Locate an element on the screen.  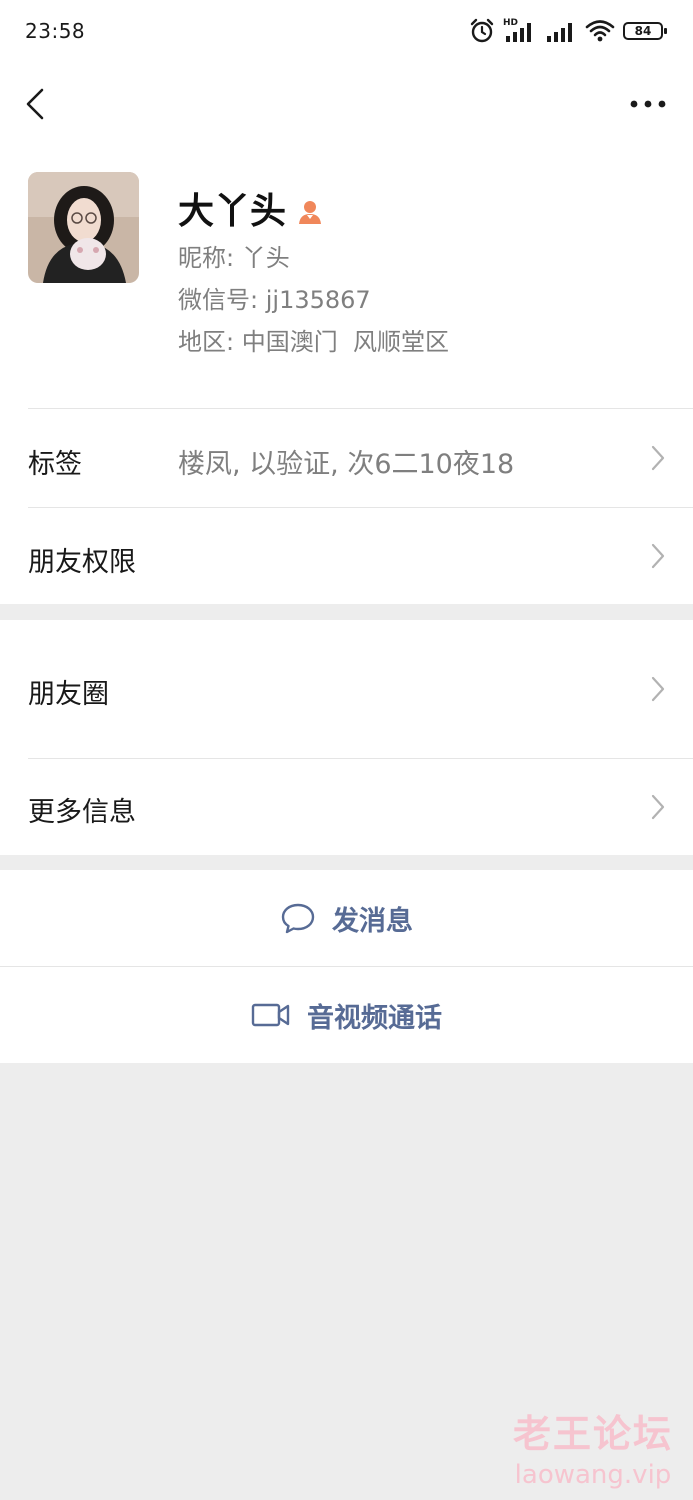
moments-row: 朋友圈 is located at coordinates (346, 689).